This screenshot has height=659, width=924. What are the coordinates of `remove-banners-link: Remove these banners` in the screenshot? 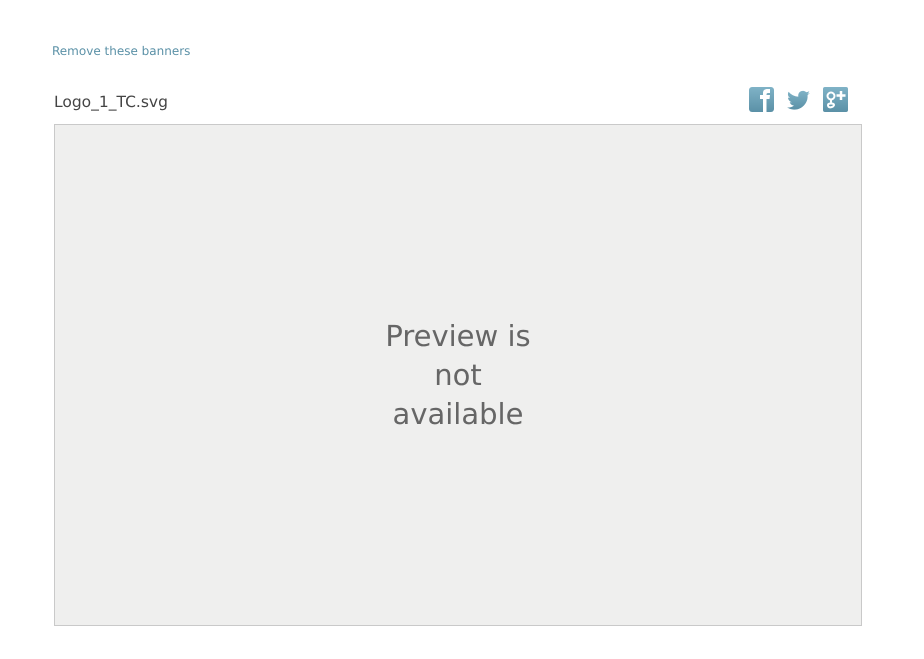 It's located at (121, 51).